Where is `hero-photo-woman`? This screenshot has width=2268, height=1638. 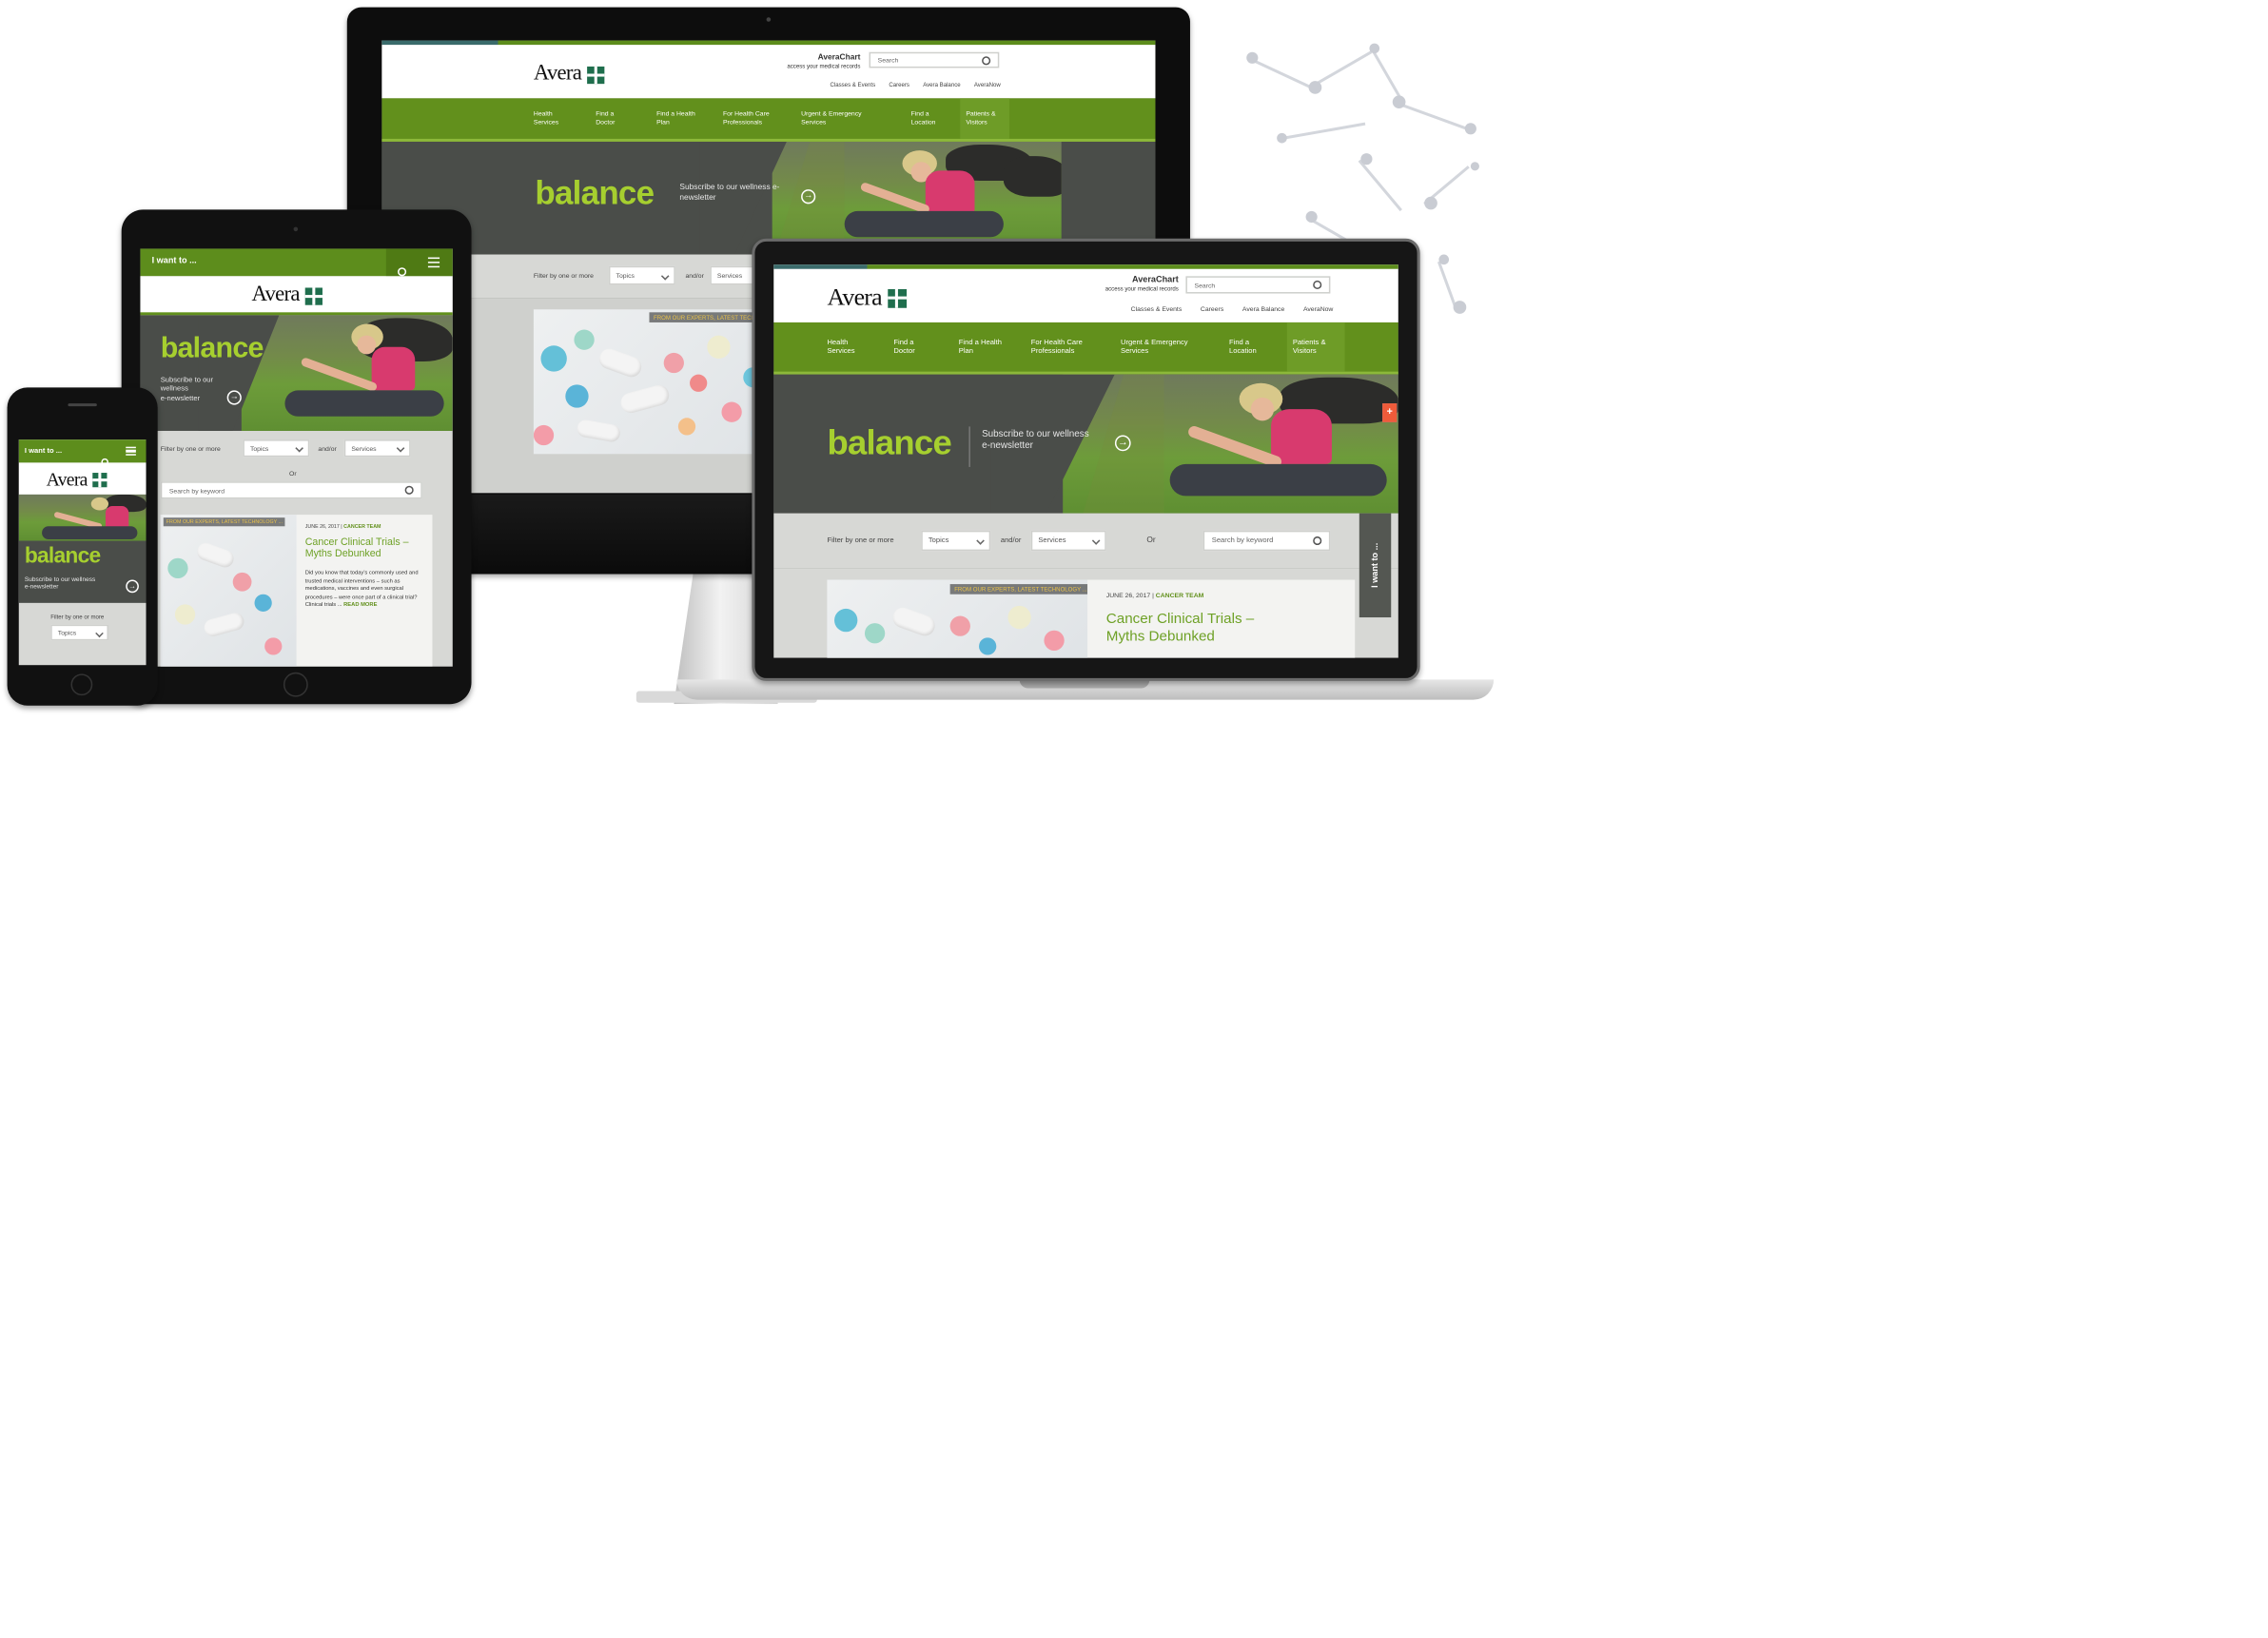 hero-photo-woman is located at coordinates (1272, 445).